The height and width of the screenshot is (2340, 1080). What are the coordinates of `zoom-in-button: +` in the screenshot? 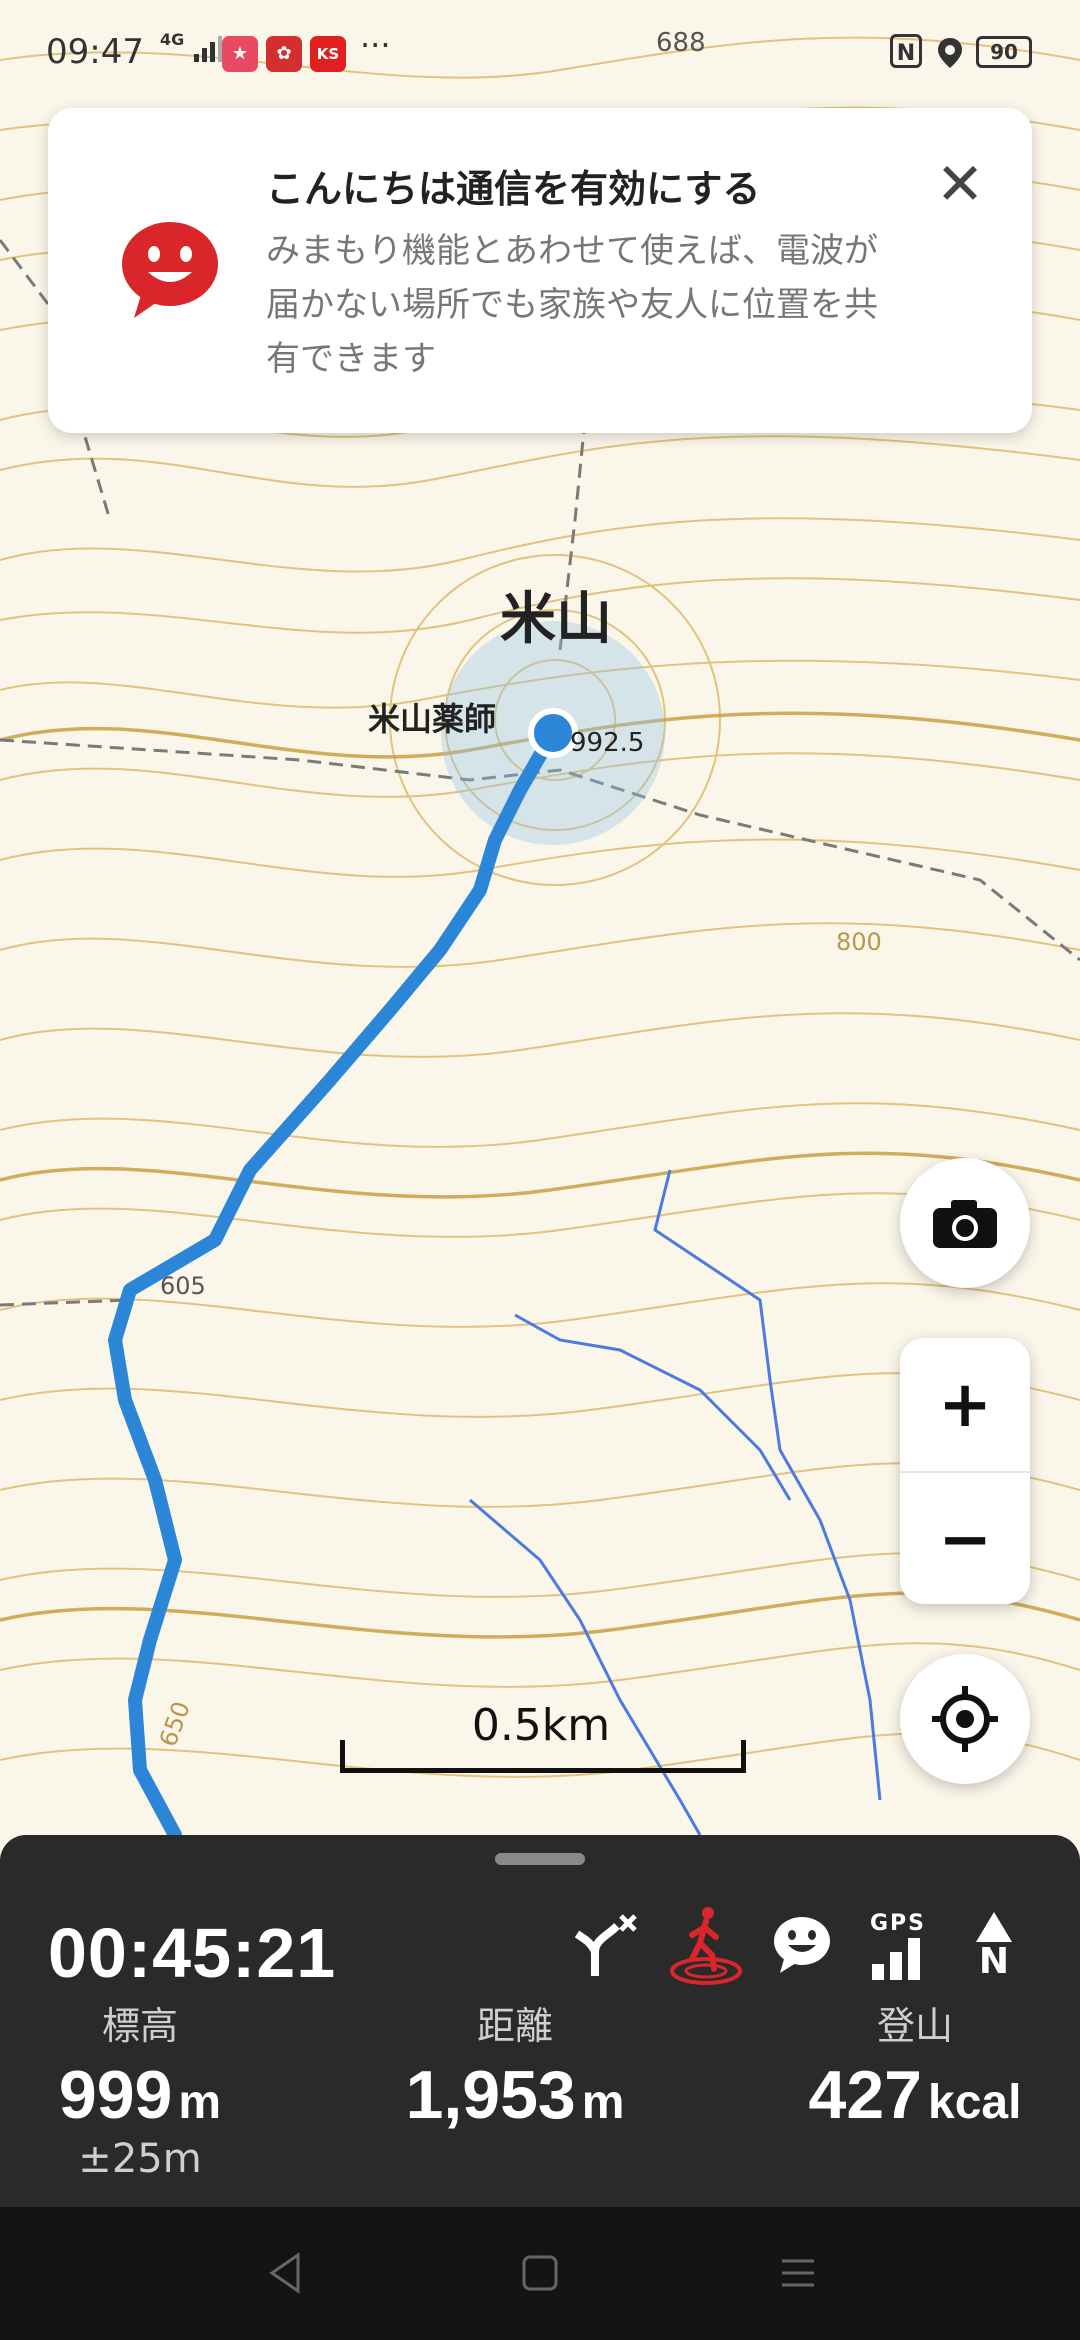 It's located at (965, 1404).